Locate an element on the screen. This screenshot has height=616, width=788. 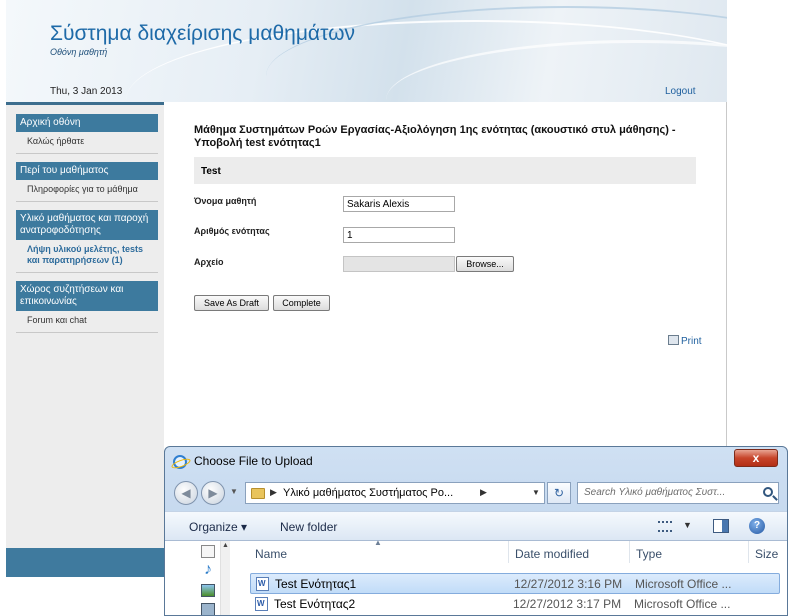
sidebar-item-forum: Forum και chat is located at coordinates (87, 322).